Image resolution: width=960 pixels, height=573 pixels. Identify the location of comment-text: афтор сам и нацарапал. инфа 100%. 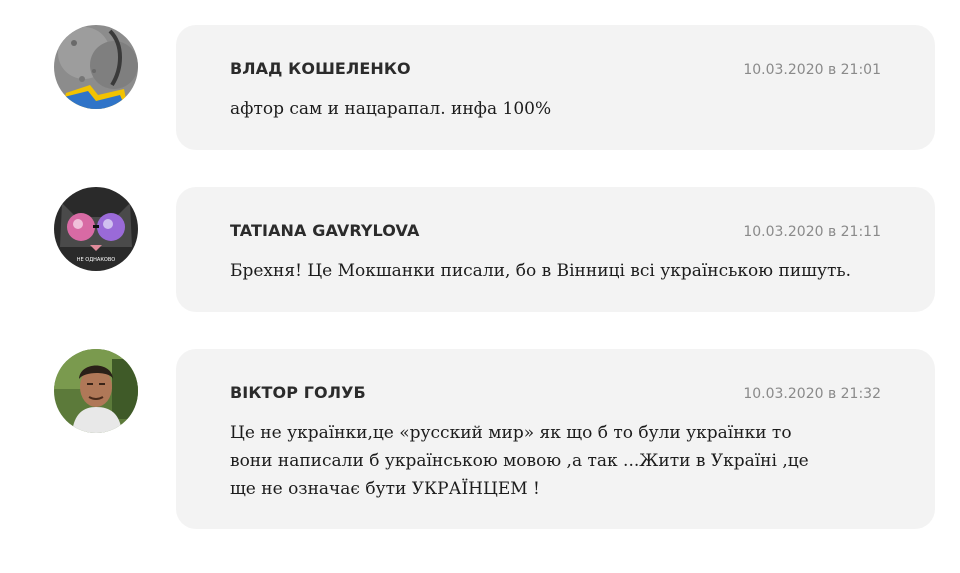
(391, 109).